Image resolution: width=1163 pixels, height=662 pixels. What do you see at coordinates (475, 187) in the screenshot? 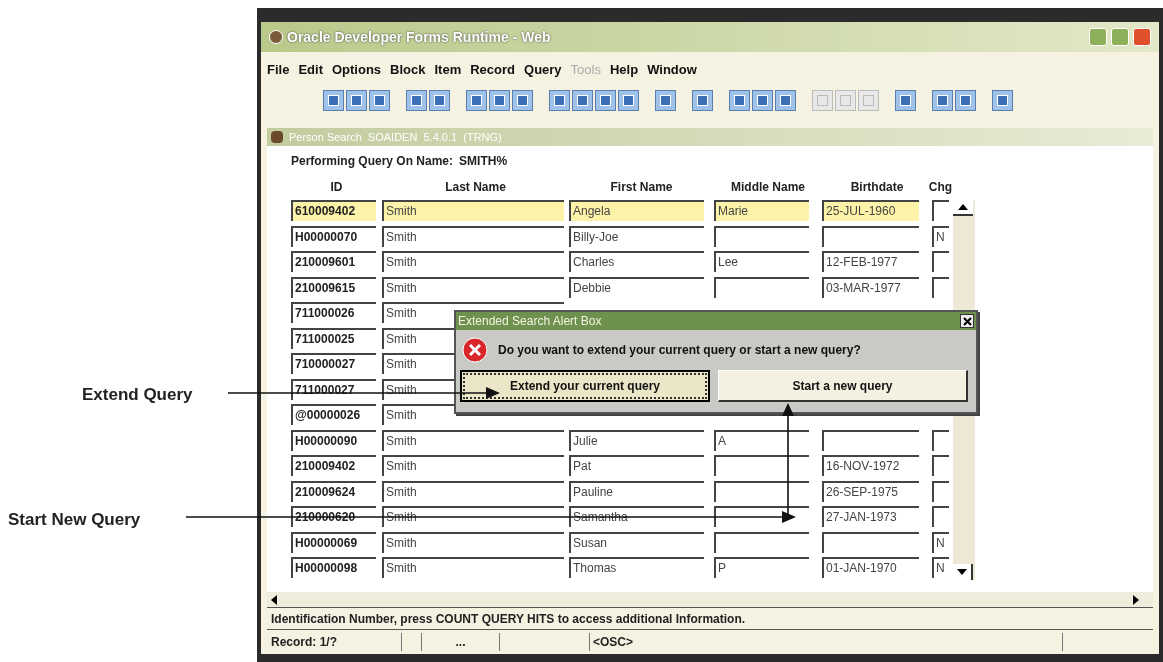
I see `column-header: Last Name` at bounding box center [475, 187].